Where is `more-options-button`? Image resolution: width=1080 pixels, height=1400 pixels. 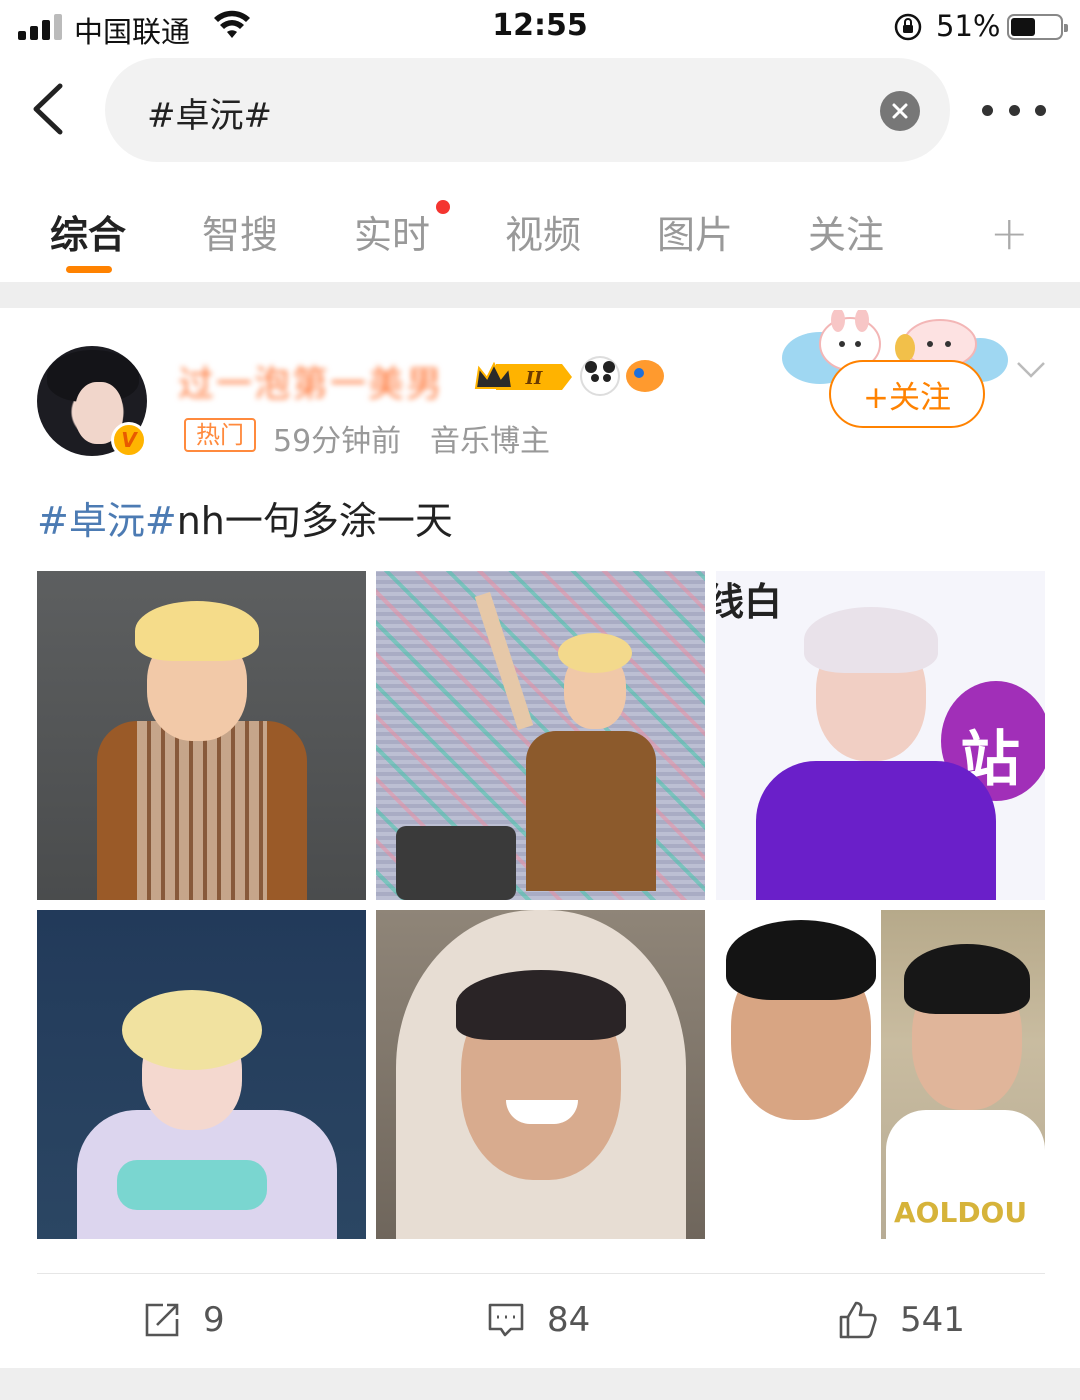 more-options-button is located at coordinates (1014, 110).